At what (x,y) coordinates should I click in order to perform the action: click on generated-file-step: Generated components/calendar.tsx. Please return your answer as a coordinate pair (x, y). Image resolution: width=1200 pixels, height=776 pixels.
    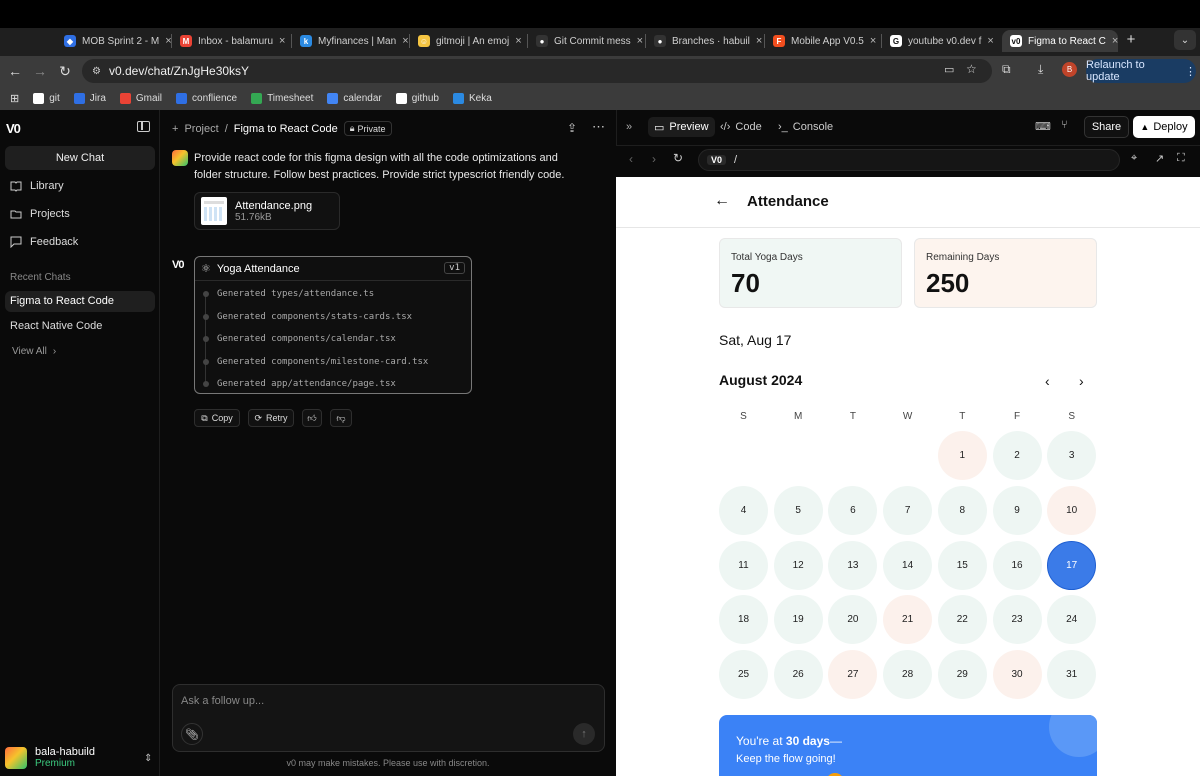
    Looking at the image, I should click on (299, 339).